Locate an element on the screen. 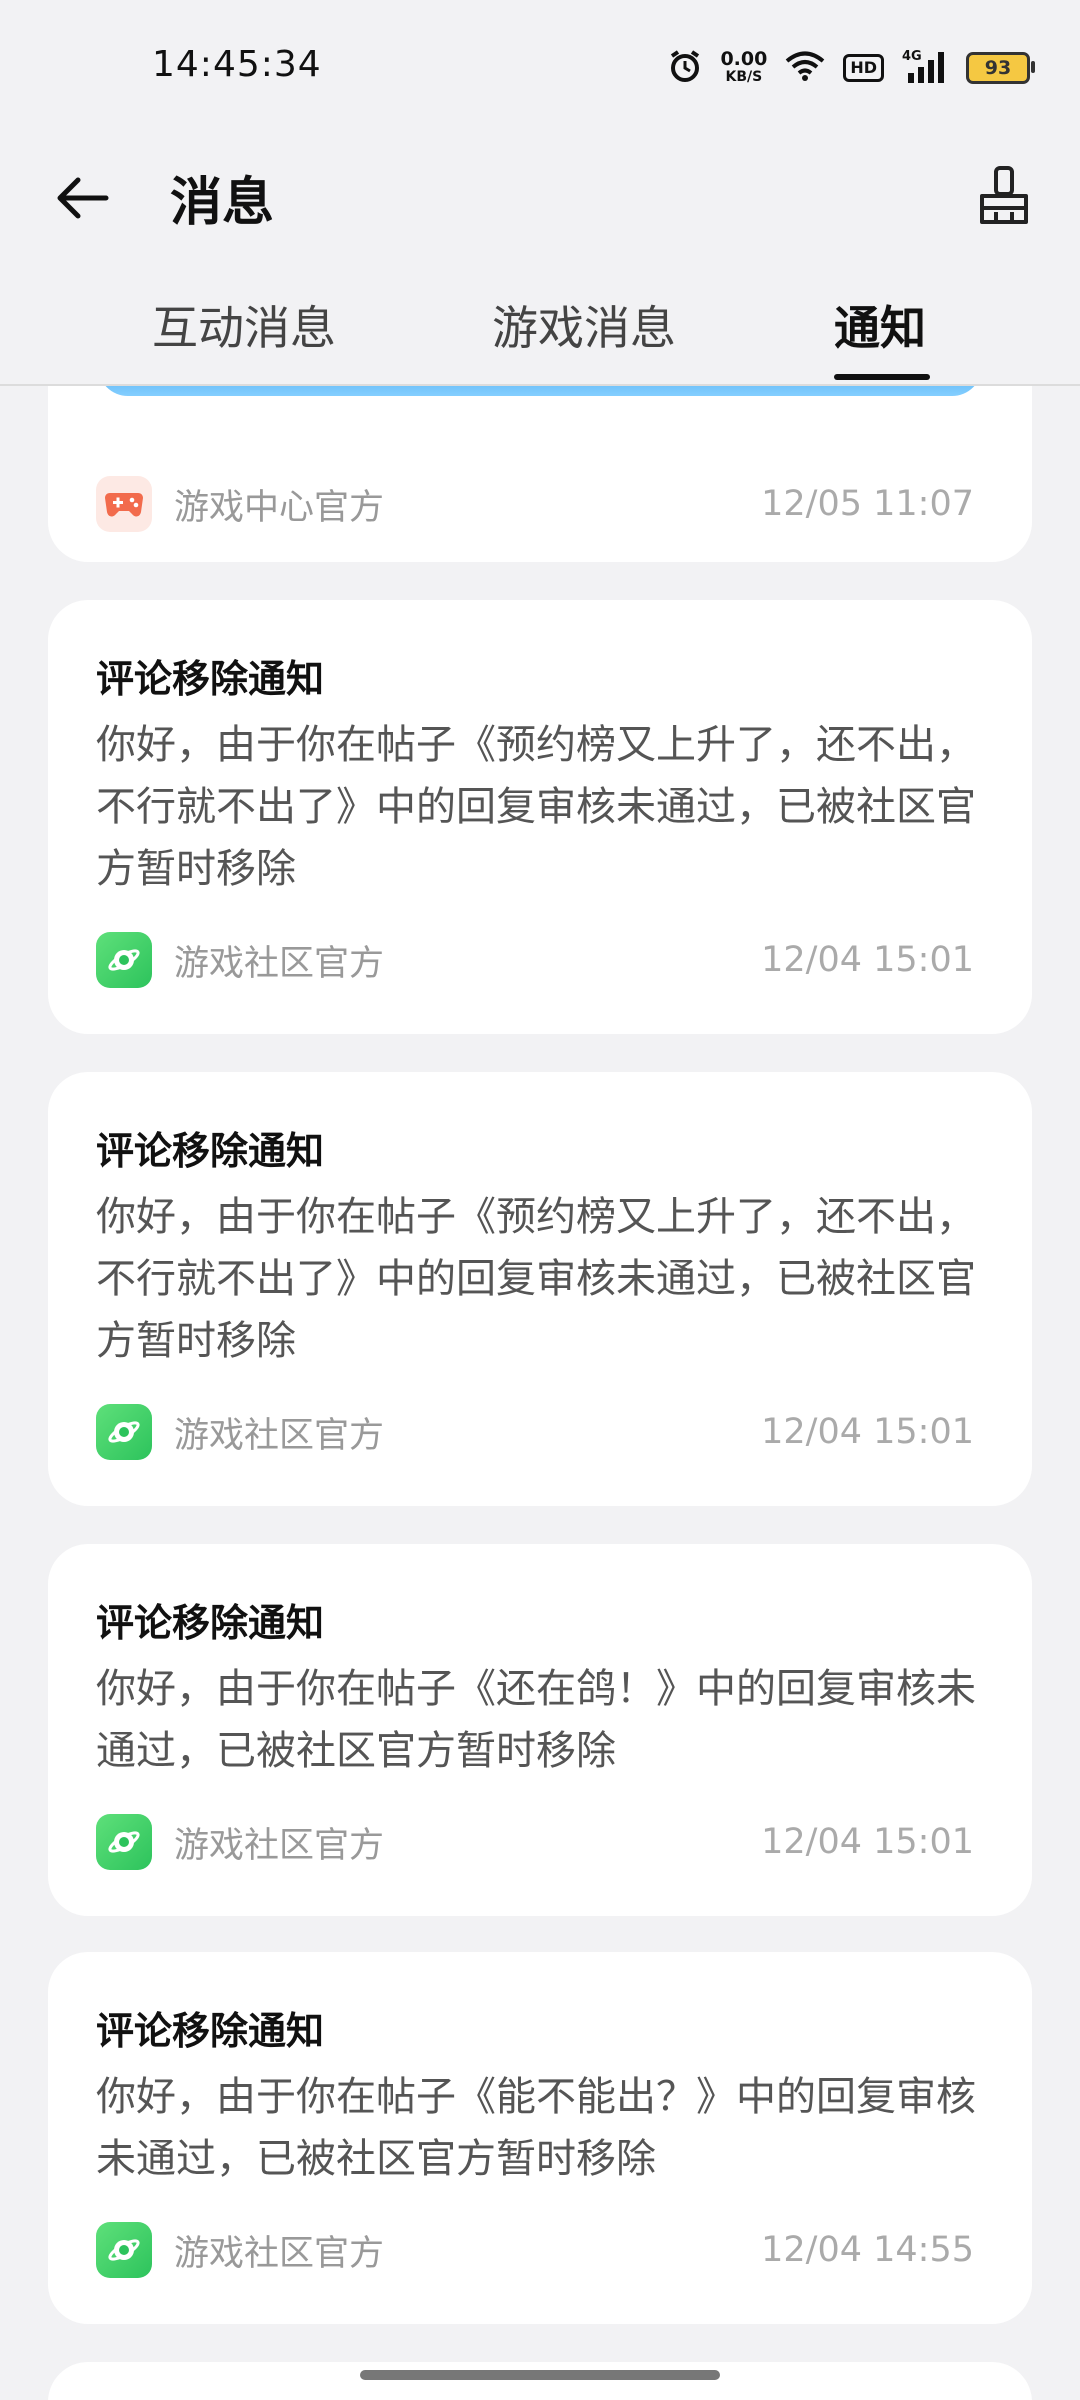  broom-icon is located at coordinates (1004, 195).